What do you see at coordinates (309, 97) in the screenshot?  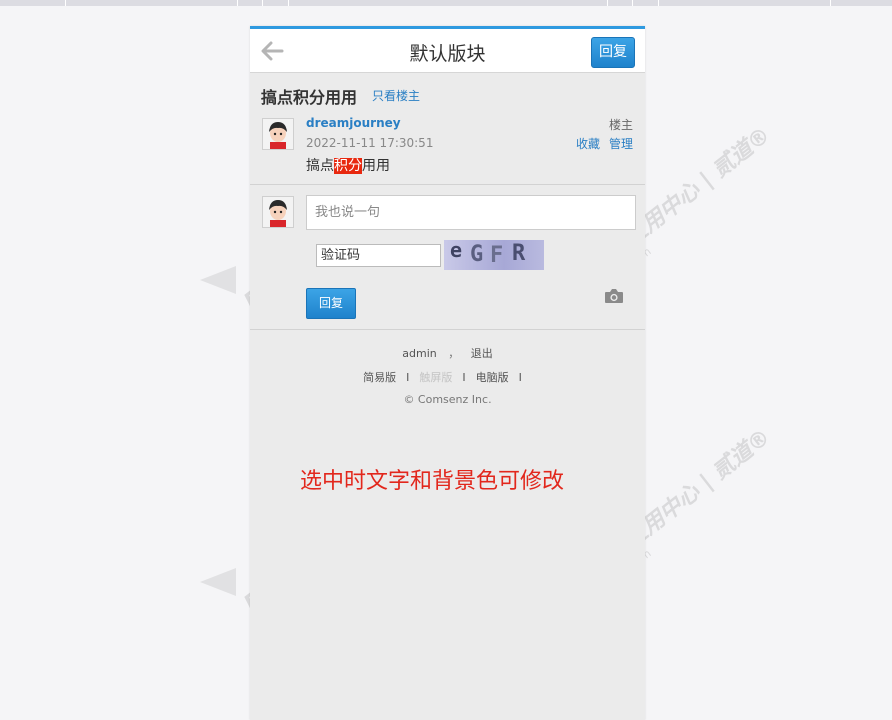 I see `thread-title: 搞点积分用用` at bounding box center [309, 97].